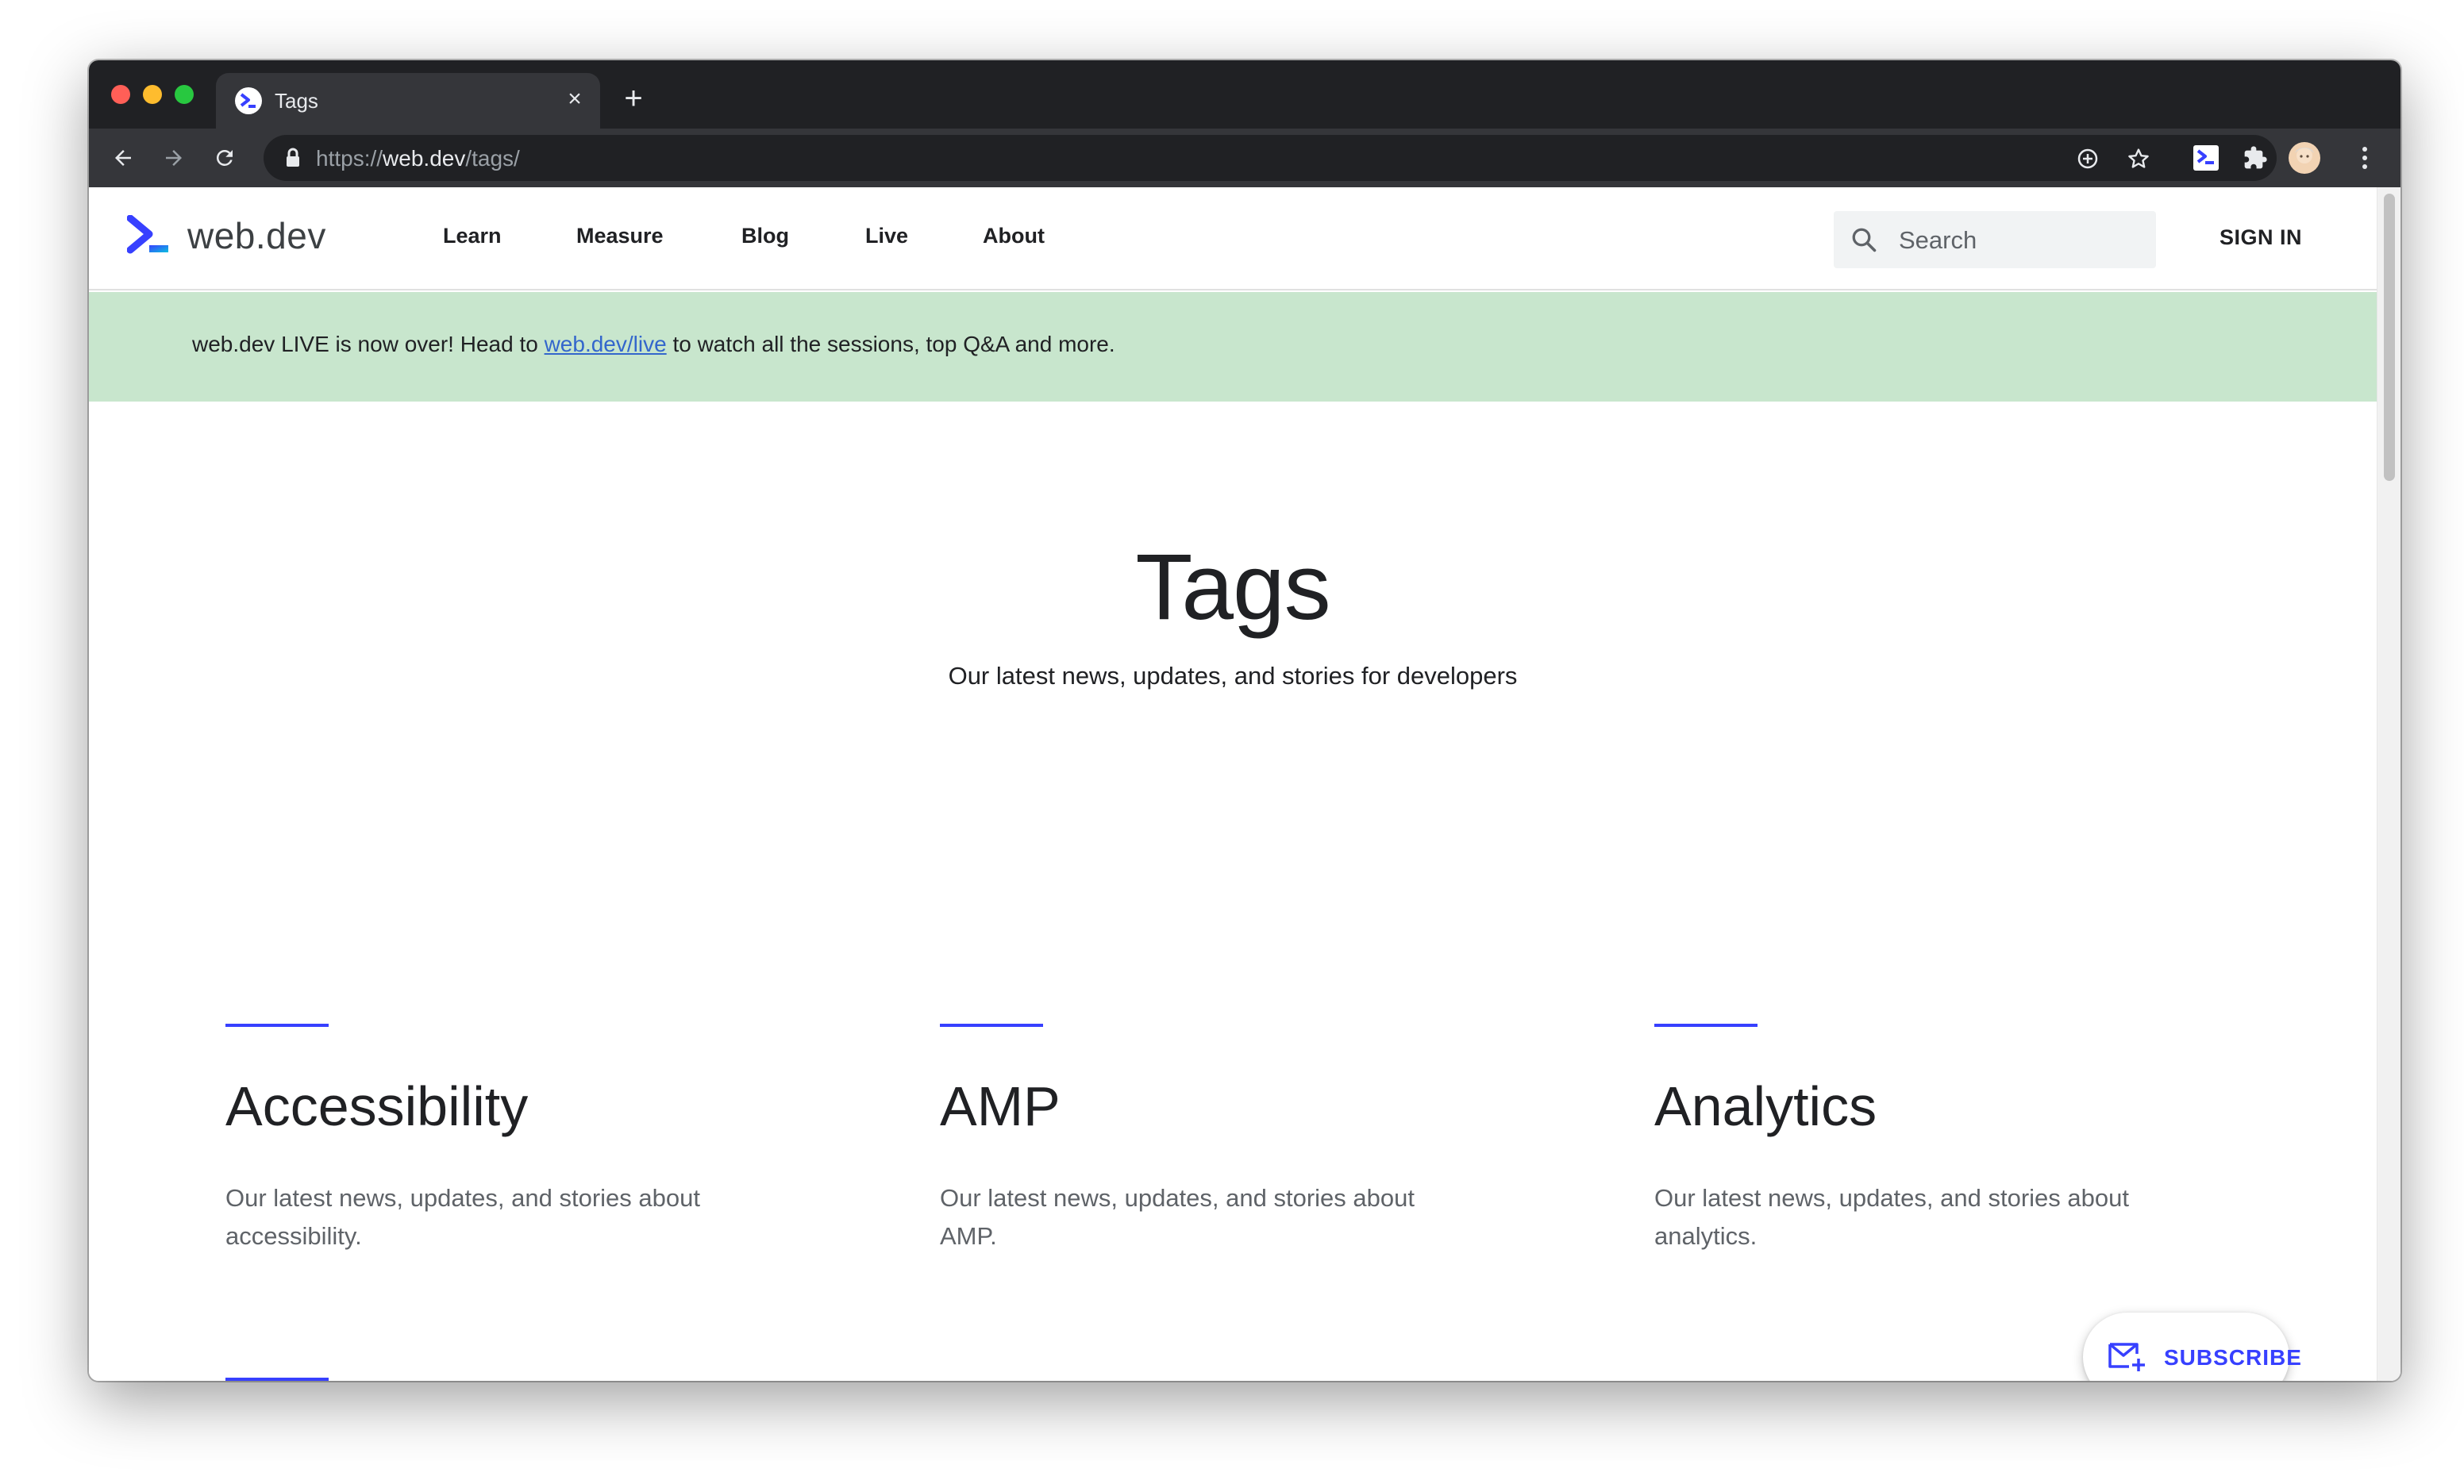  Describe the element at coordinates (147, 234) in the screenshot. I see `webdev-logo-icon` at that location.